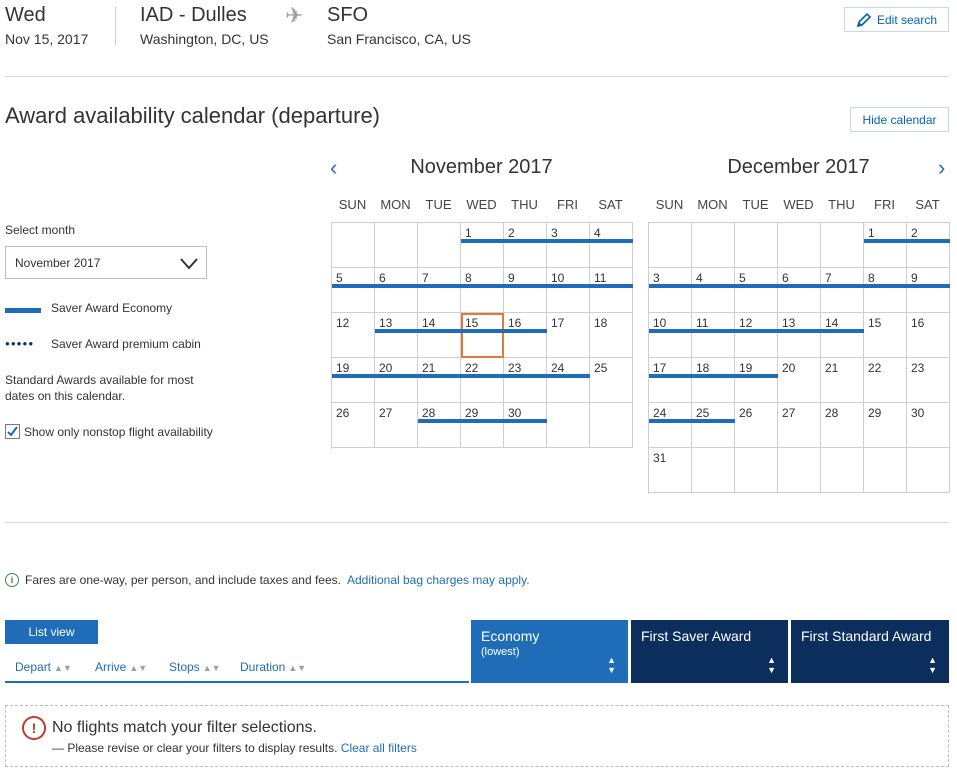 Image resolution: width=957 pixels, height=773 pixels. What do you see at coordinates (51, 632) in the screenshot?
I see `list-view-button: List view` at bounding box center [51, 632].